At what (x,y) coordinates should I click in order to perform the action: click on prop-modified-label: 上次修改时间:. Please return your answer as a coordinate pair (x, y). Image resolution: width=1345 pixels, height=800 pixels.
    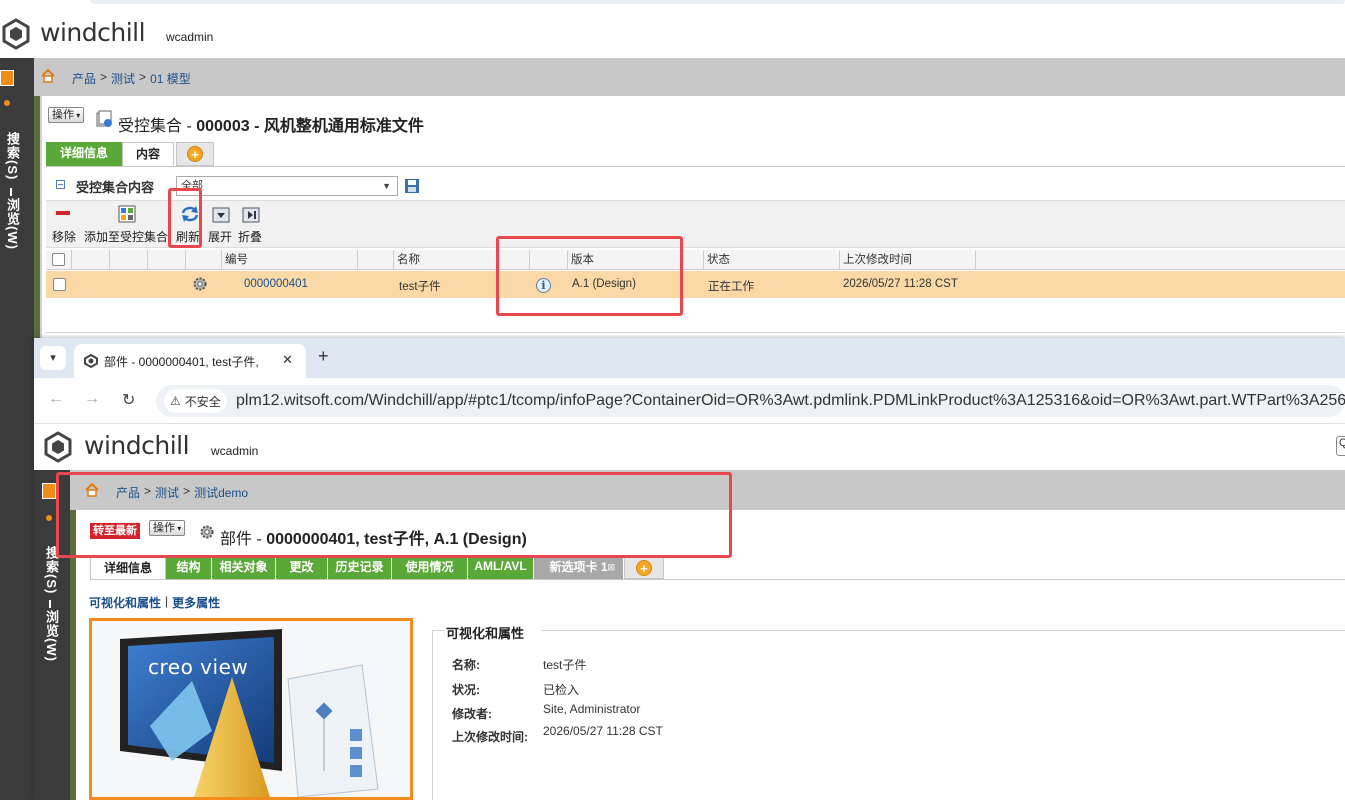
    Looking at the image, I should click on (490, 737).